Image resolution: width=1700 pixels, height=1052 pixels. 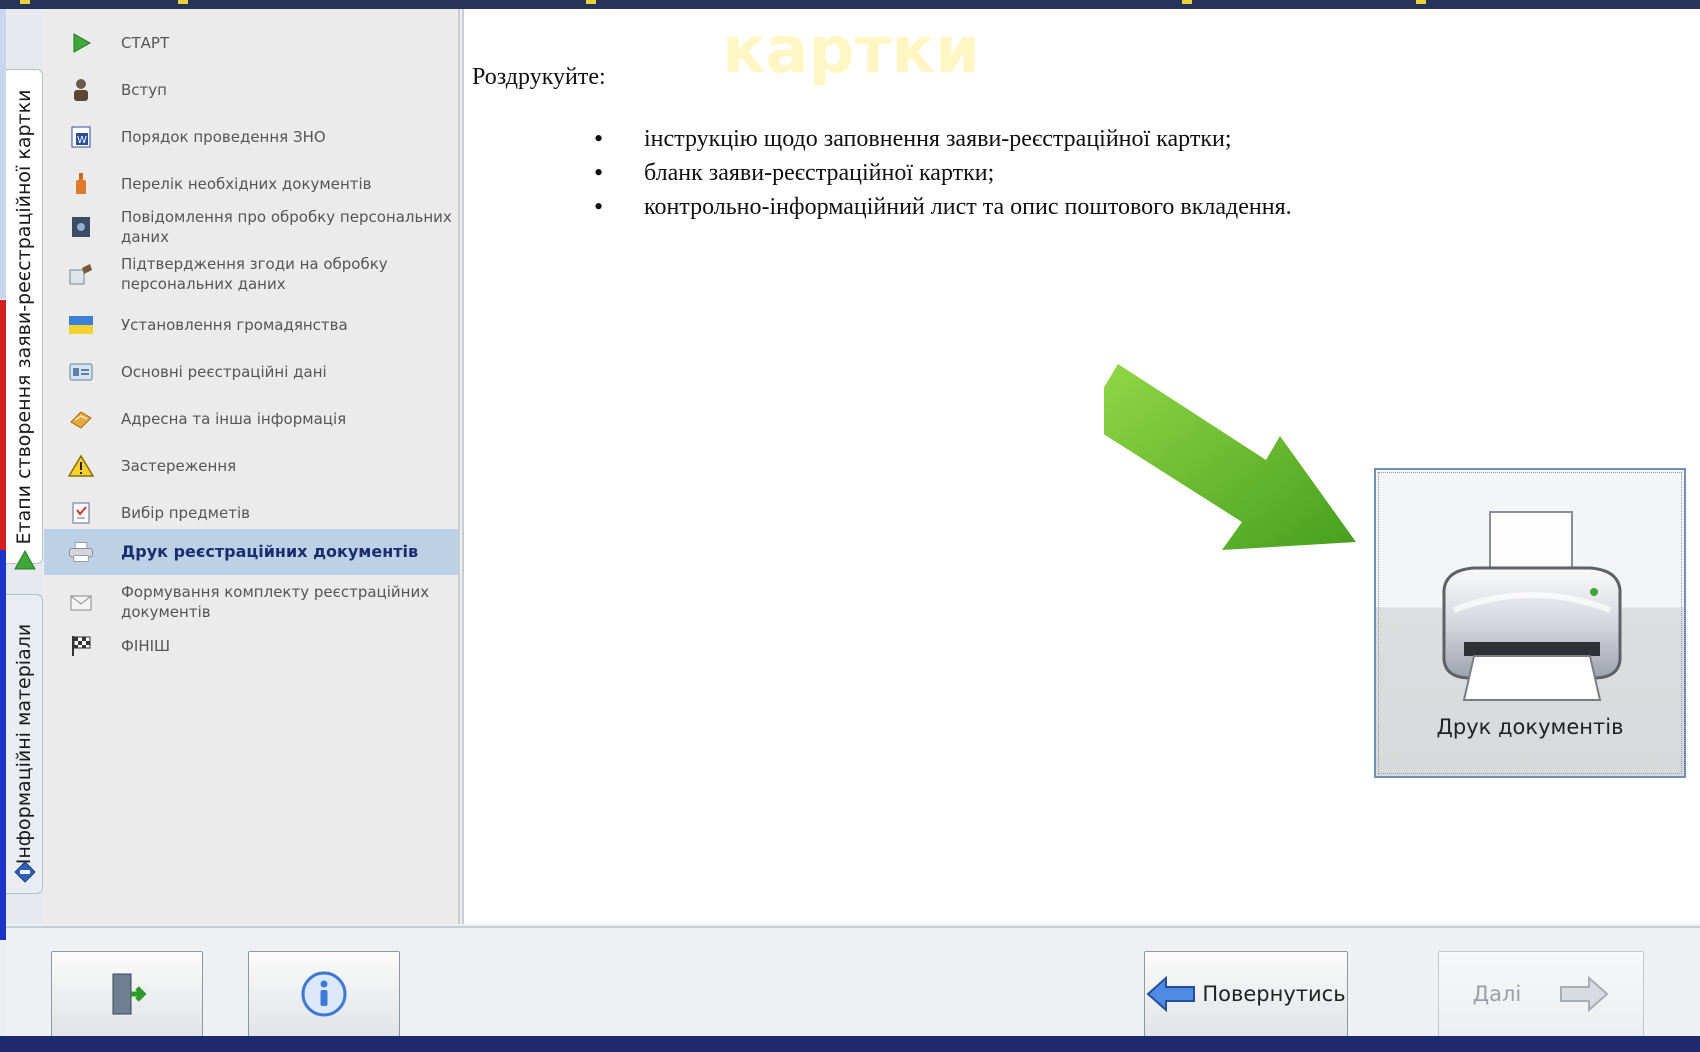 I want to click on sidebar-item-subjects: Вибір предметів, so click(x=251, y=513).